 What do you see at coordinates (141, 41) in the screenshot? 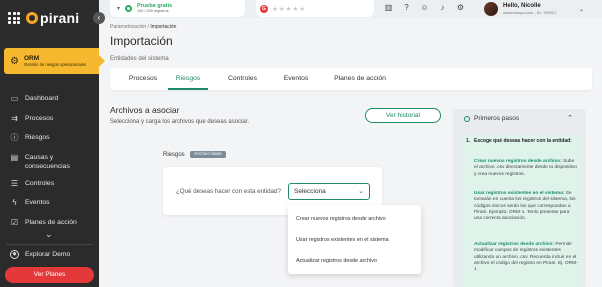
I see `page-title: Importación` at bounding box center [141, 41].